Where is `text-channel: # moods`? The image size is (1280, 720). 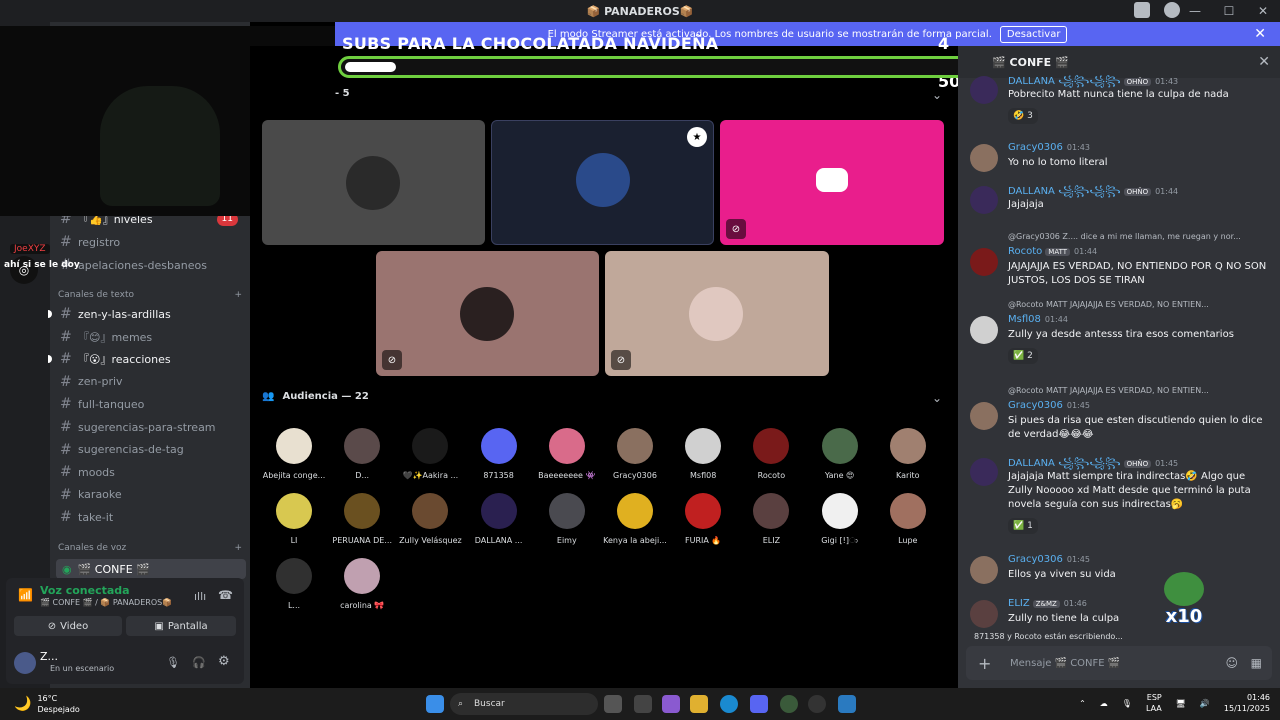
text-channel: # moods is located at coordinates (152, 472).